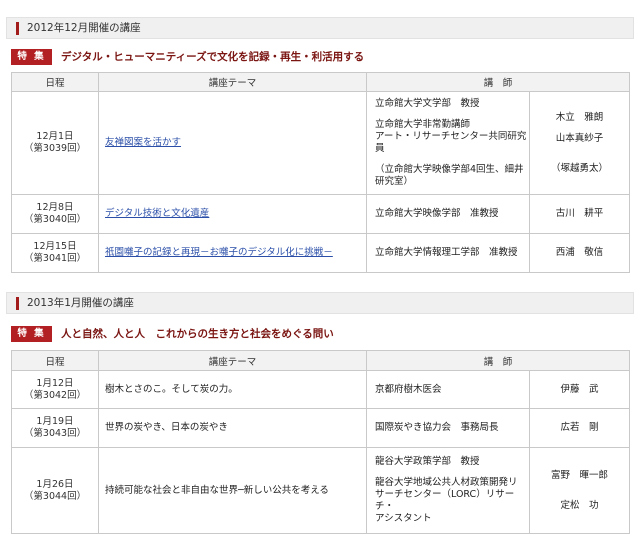 The image size is (640, 539). I want to click on date-cell: 12月8日 （第3040回）, so click(55, 214).